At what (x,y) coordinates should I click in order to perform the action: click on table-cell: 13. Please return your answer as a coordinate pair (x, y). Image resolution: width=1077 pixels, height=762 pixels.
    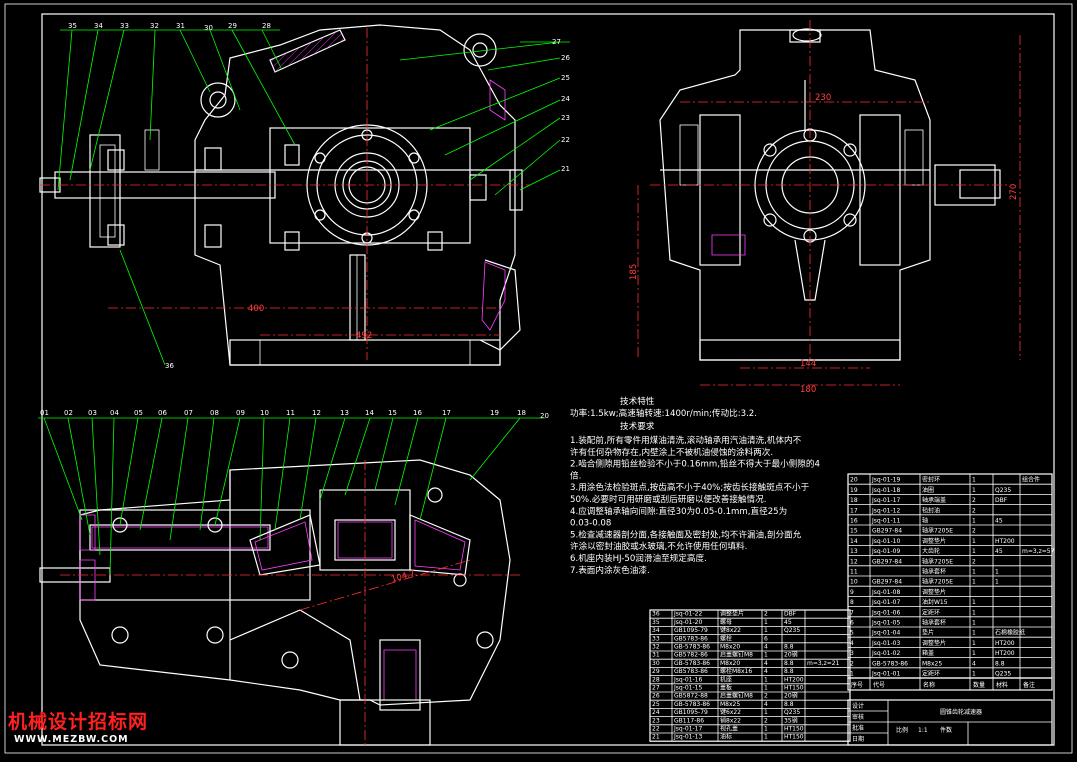
    Looking at the image, I should click on (854, 551).